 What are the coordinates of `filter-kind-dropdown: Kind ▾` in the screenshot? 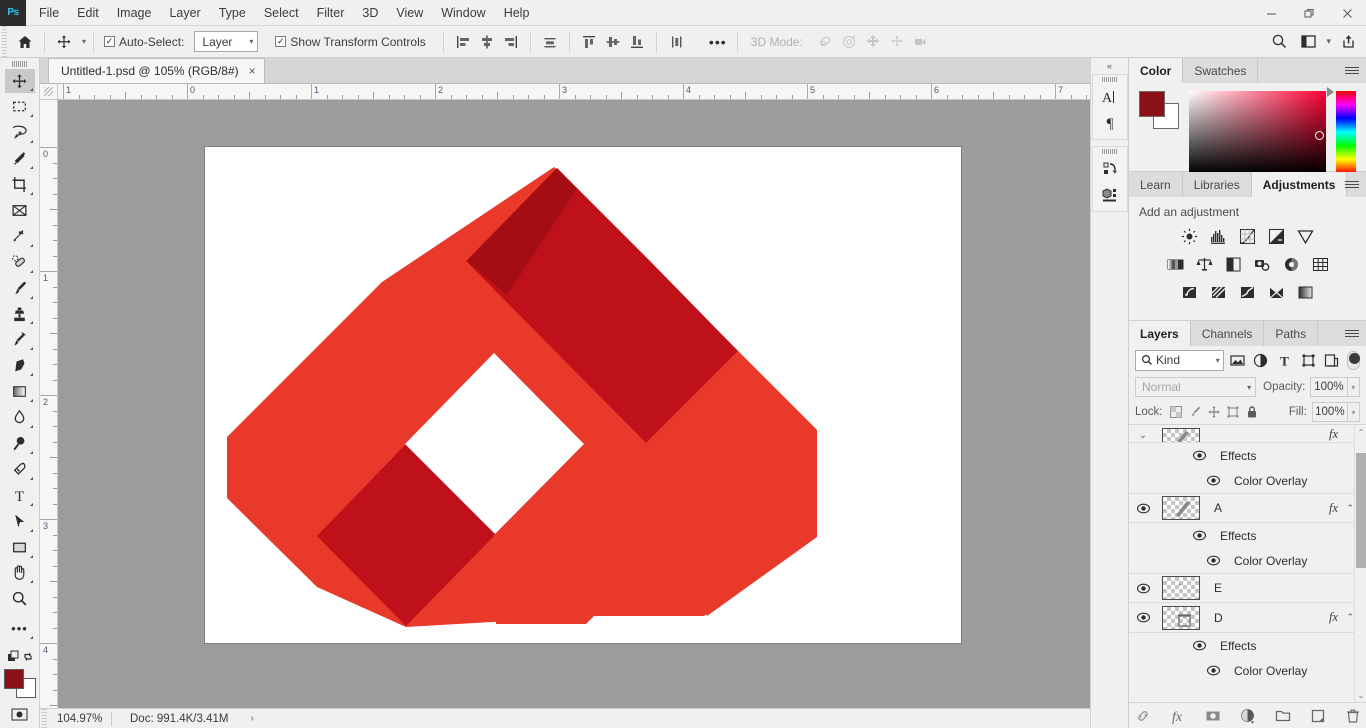 It's located at (1179, 360).